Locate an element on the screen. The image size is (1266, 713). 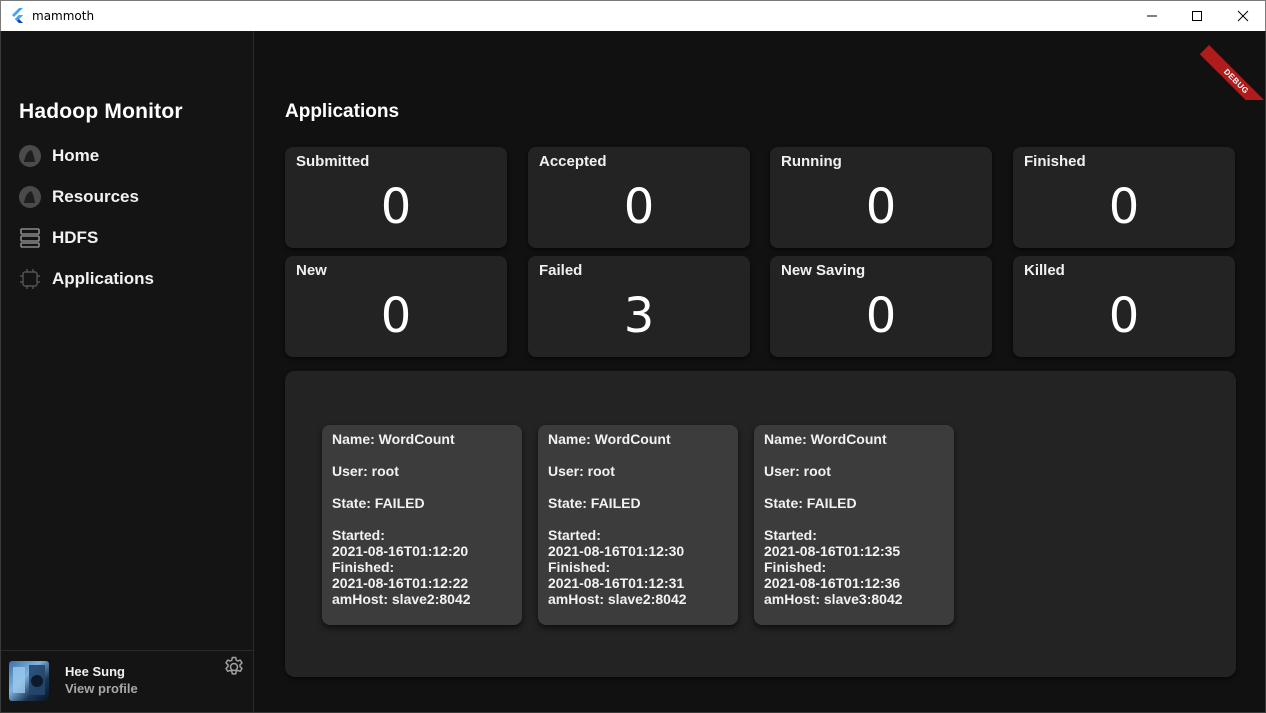
sidebar-item-label: Home is located at coordinates (76, 155).